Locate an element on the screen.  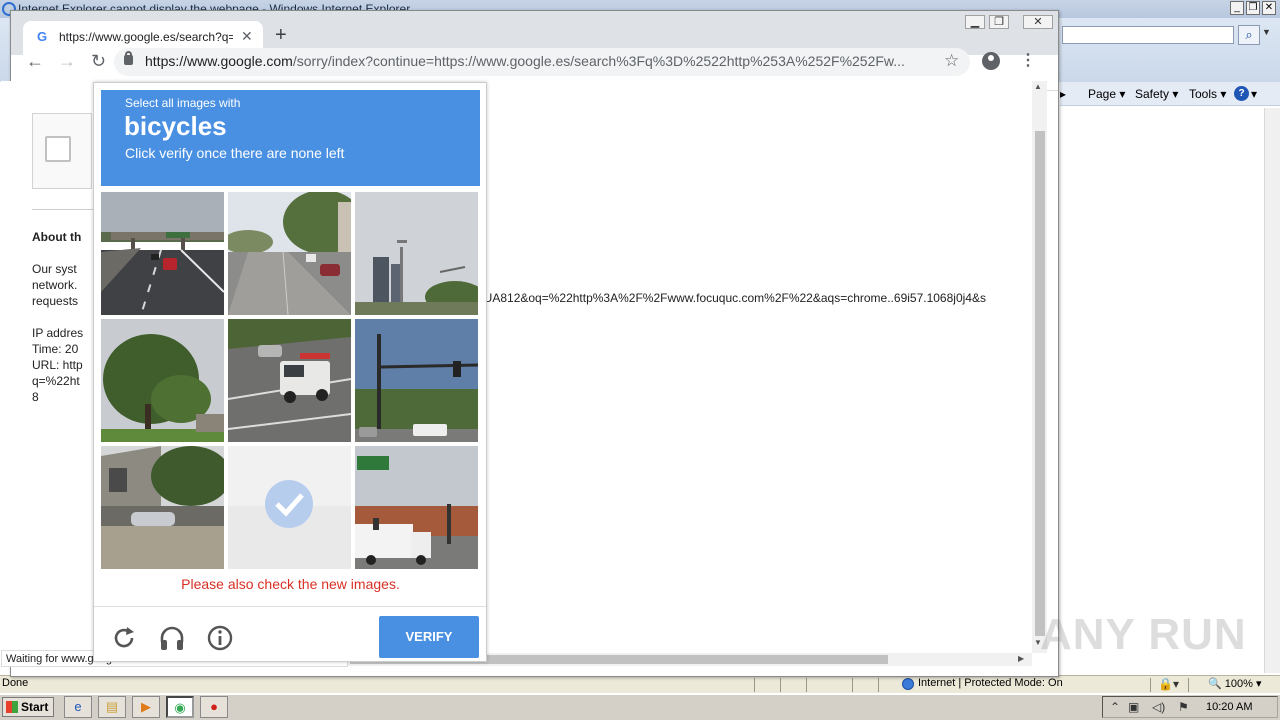
chrome-taskbar-icon: ◉ is located at coordinates (180, 707).